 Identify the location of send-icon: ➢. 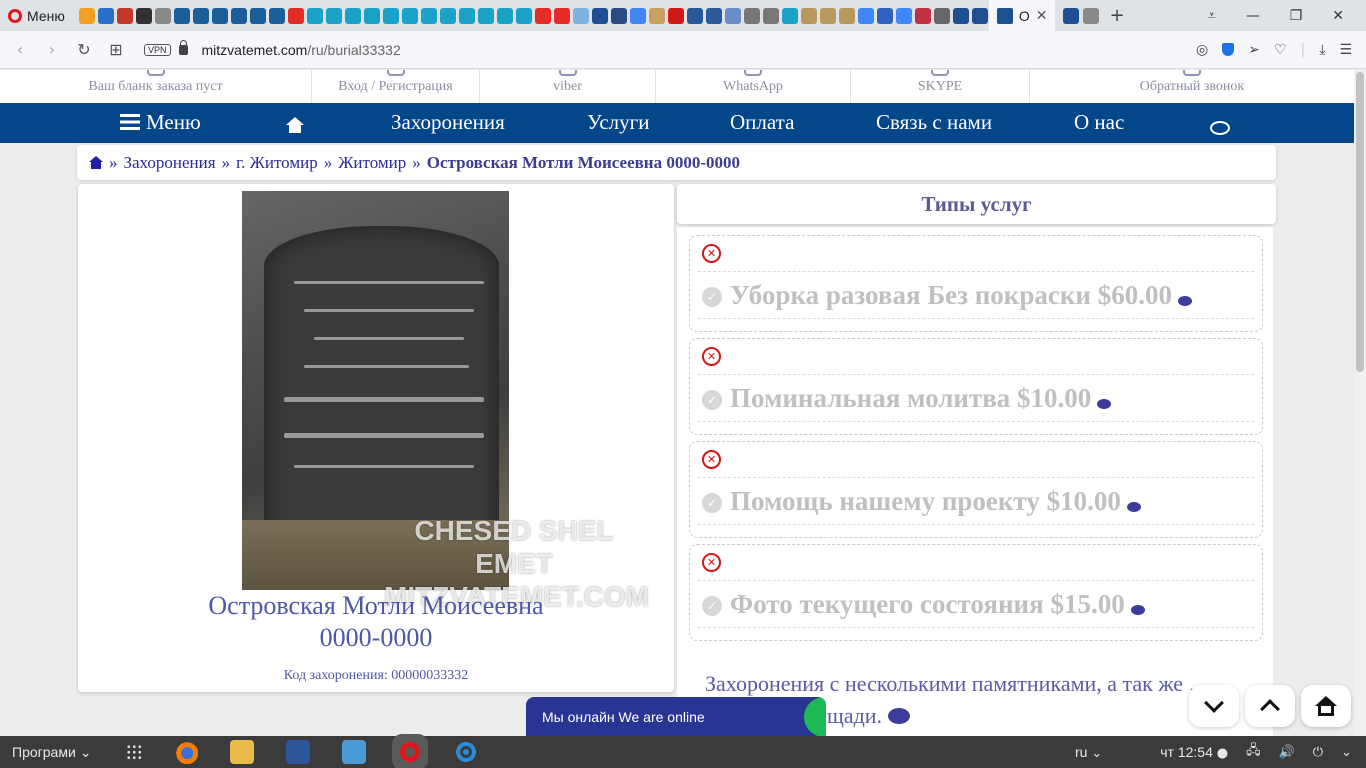
(1254, 50).